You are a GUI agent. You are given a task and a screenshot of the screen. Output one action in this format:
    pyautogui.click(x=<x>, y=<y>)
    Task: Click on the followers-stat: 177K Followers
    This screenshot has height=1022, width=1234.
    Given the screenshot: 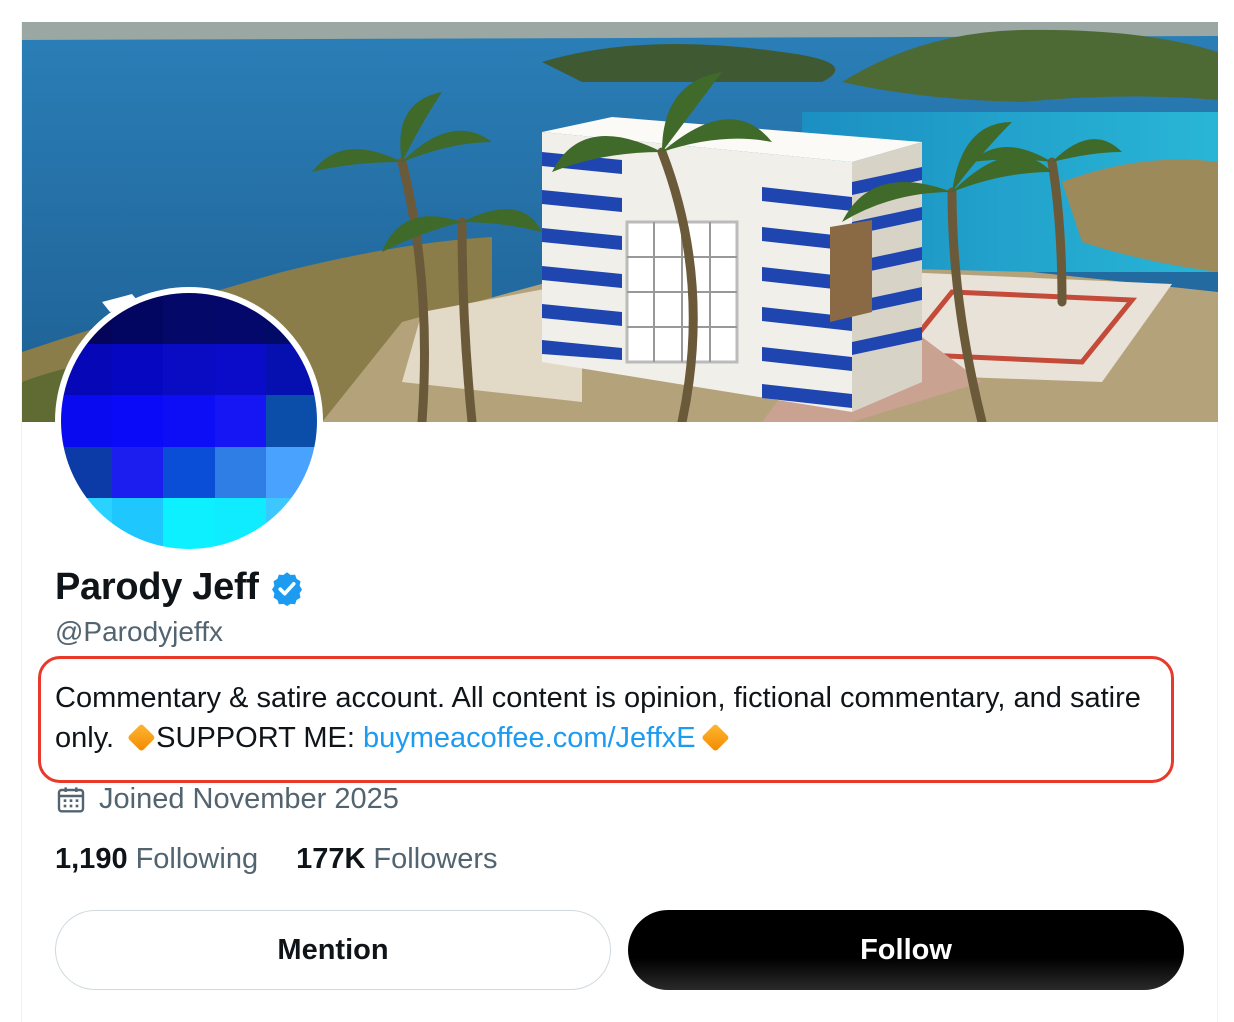 What is the action you would take?
    pyautogui.click(x=396, y=859)
    